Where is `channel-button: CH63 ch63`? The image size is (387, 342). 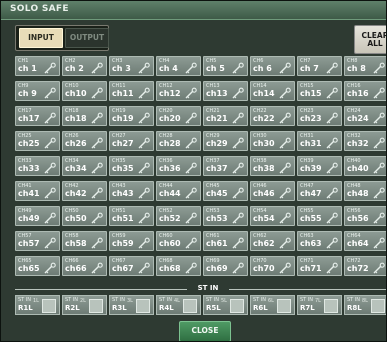 channel-button: CH63 ch63 is located at coordinates (319, 241).